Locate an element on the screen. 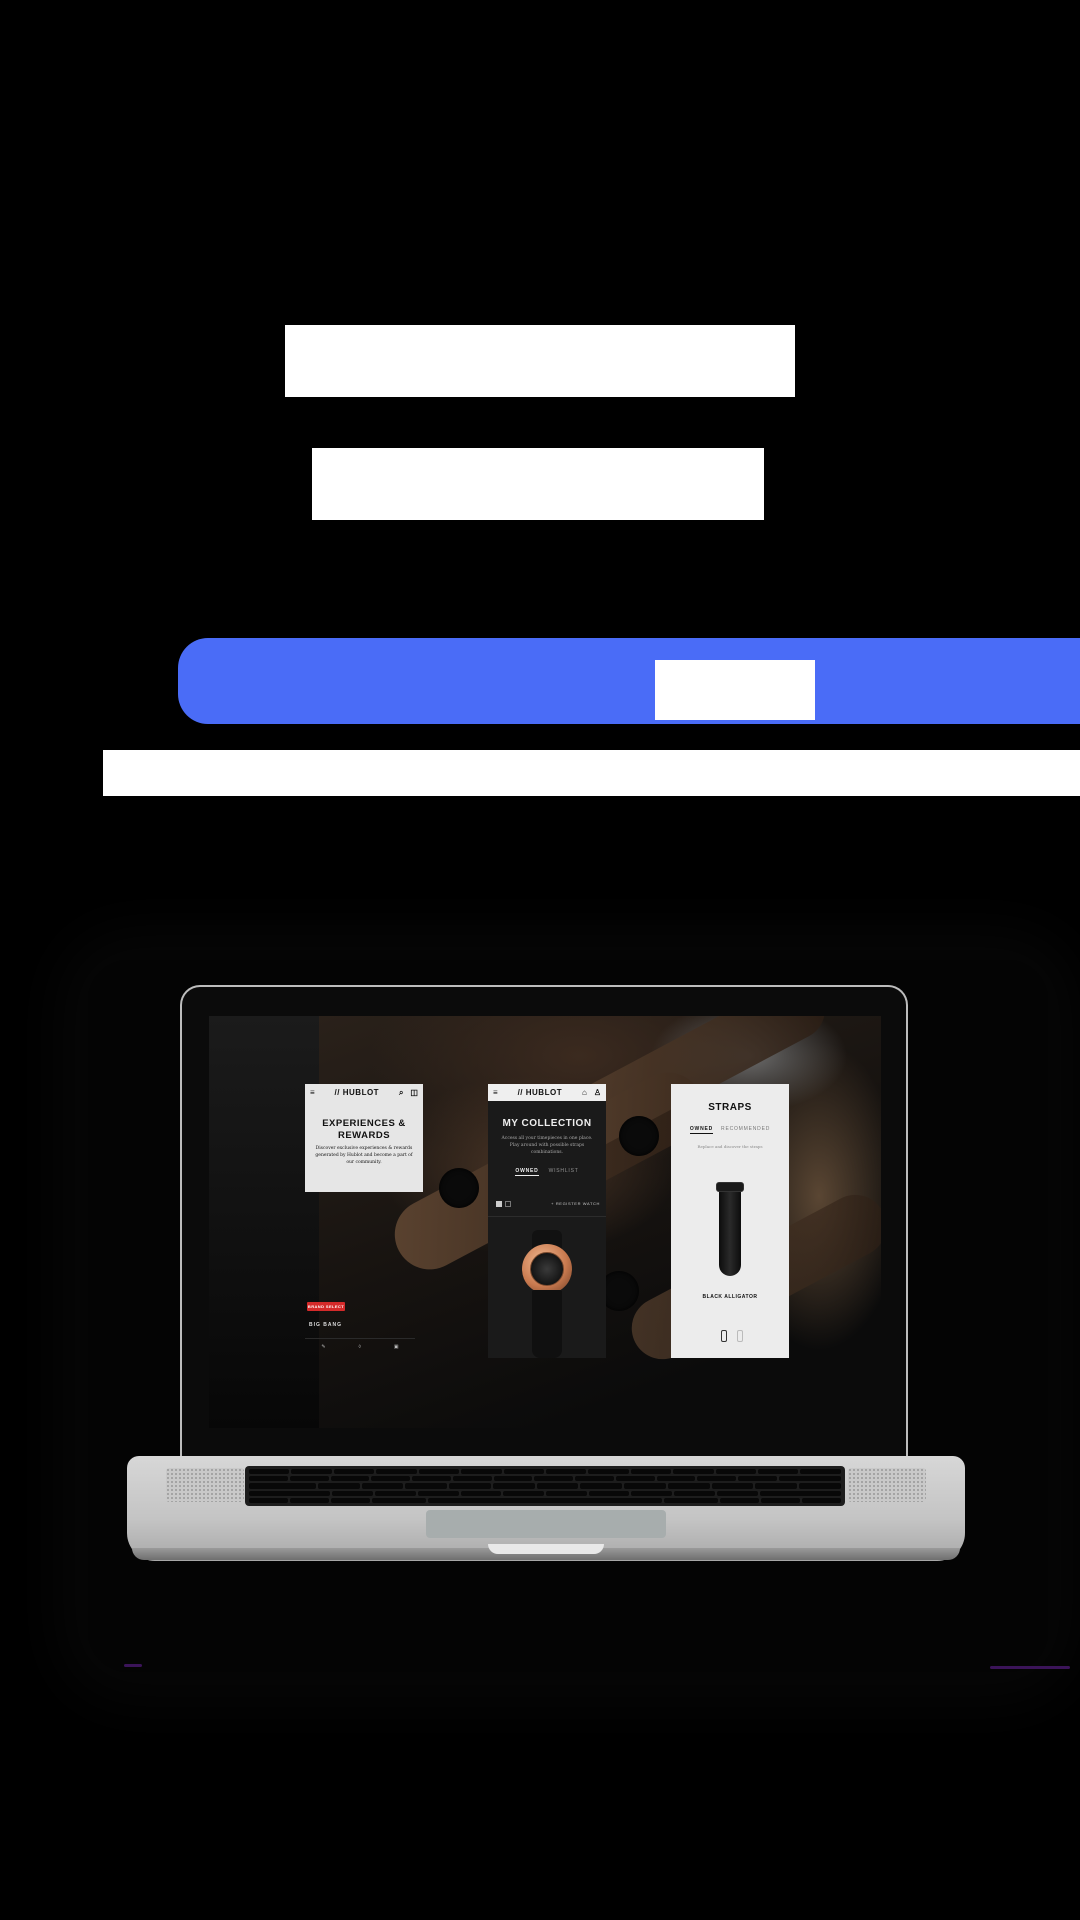 The height and width of the screenshot is (1920, 1080). shadow-streak-left is located at coordinates (133, 1665).